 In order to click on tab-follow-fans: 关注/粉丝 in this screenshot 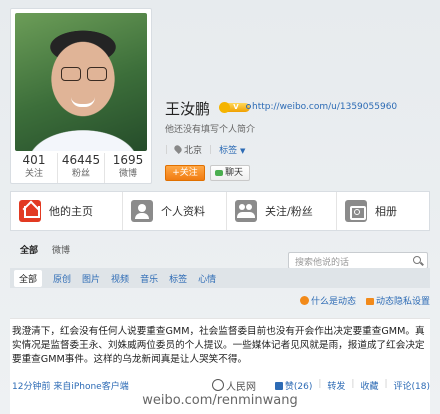, I will do `click(282, 211)`.